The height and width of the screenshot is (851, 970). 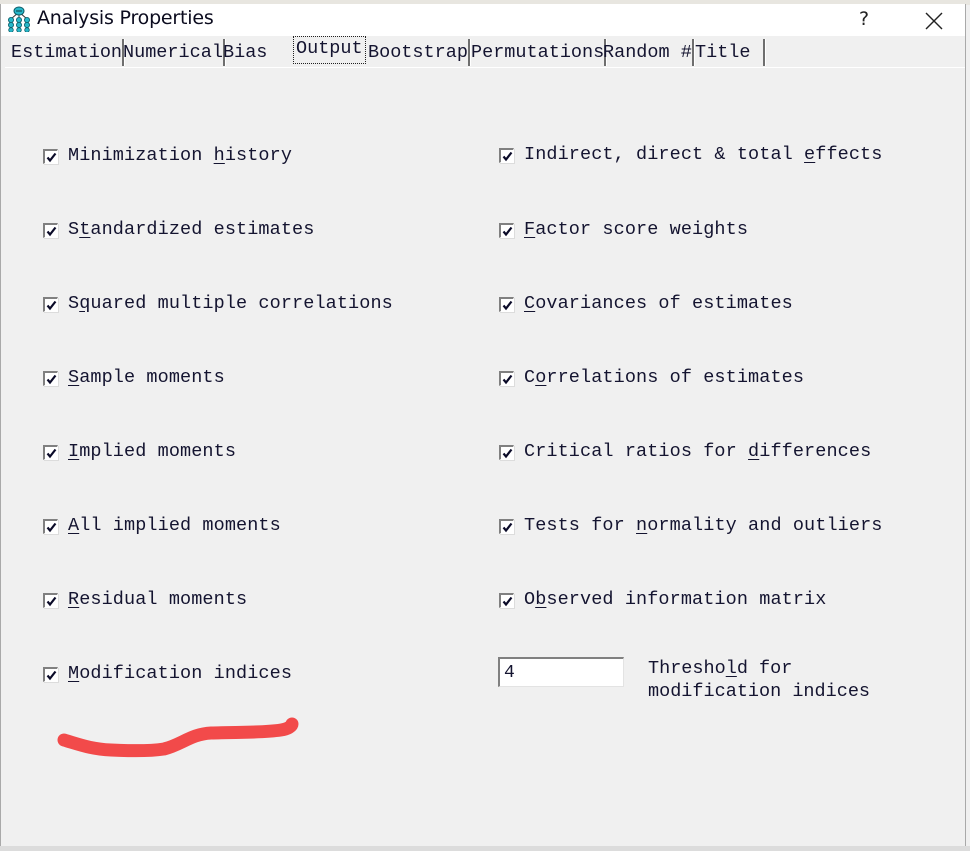 I want to click on threshold-input, so click(x=561, y=672).